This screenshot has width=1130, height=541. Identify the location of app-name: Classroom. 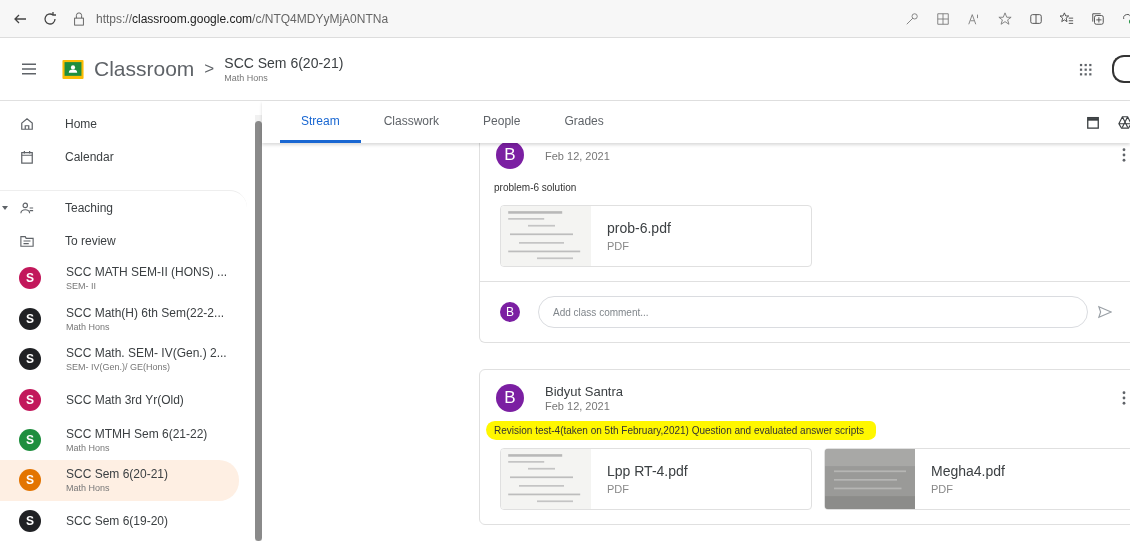
(144, 69).